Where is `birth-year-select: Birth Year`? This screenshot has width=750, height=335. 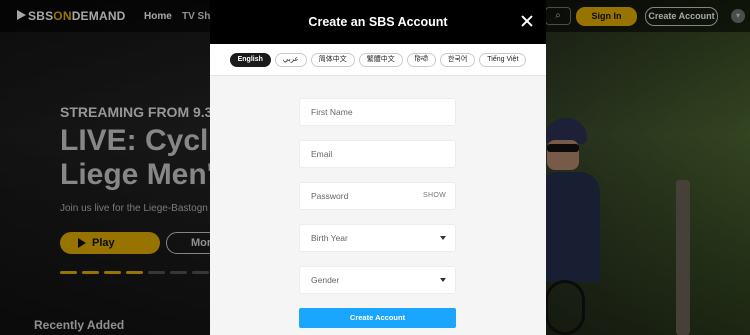
birth-year-select: Birth Year is located at coordinates (377, 238).